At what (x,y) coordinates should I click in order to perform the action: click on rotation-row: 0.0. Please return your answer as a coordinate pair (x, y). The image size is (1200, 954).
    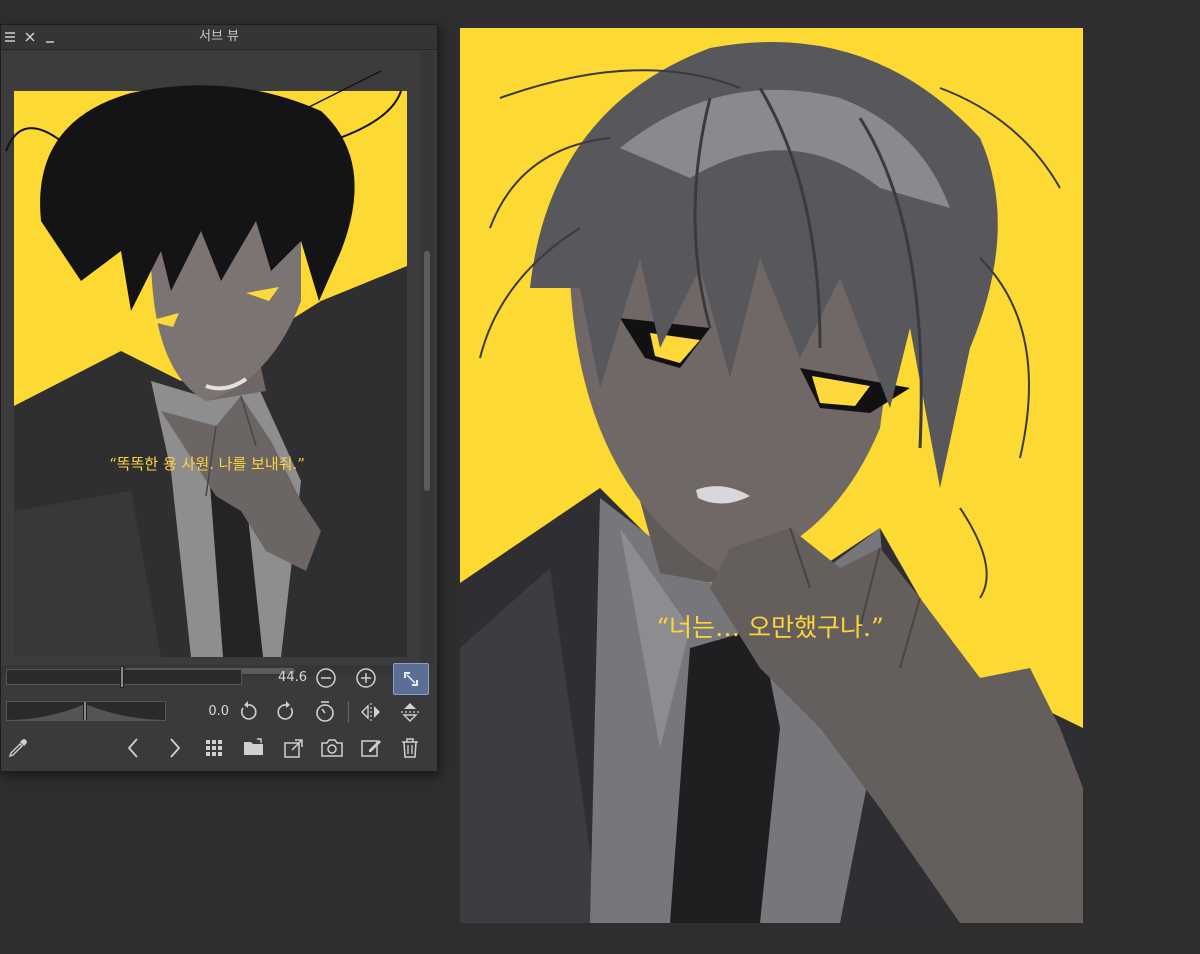
    Looking at the image, I should click on (219, 712).